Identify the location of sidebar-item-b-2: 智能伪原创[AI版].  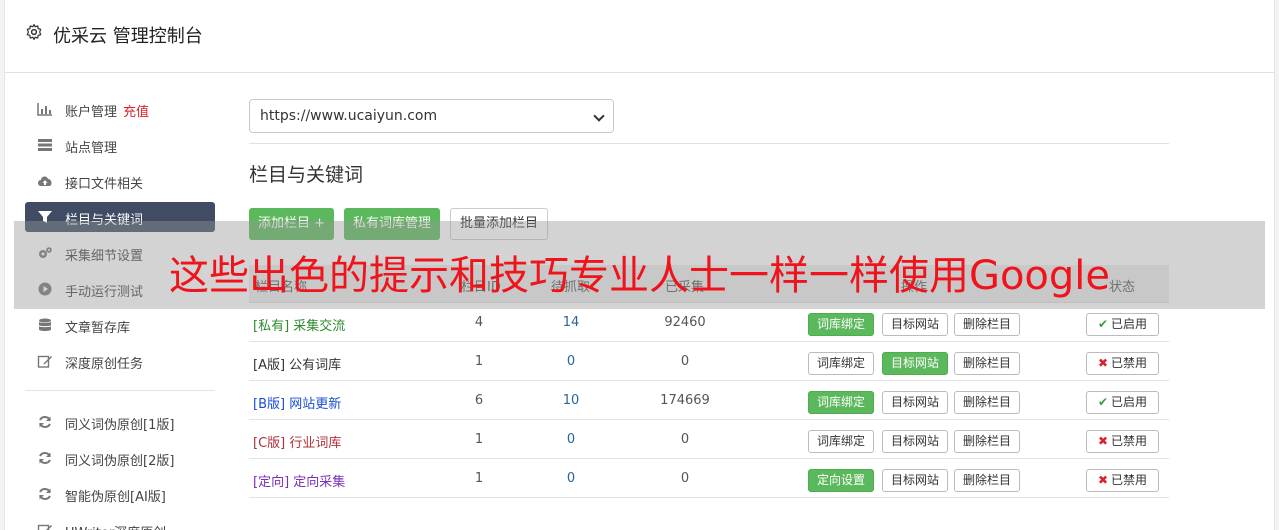
(120, 494).